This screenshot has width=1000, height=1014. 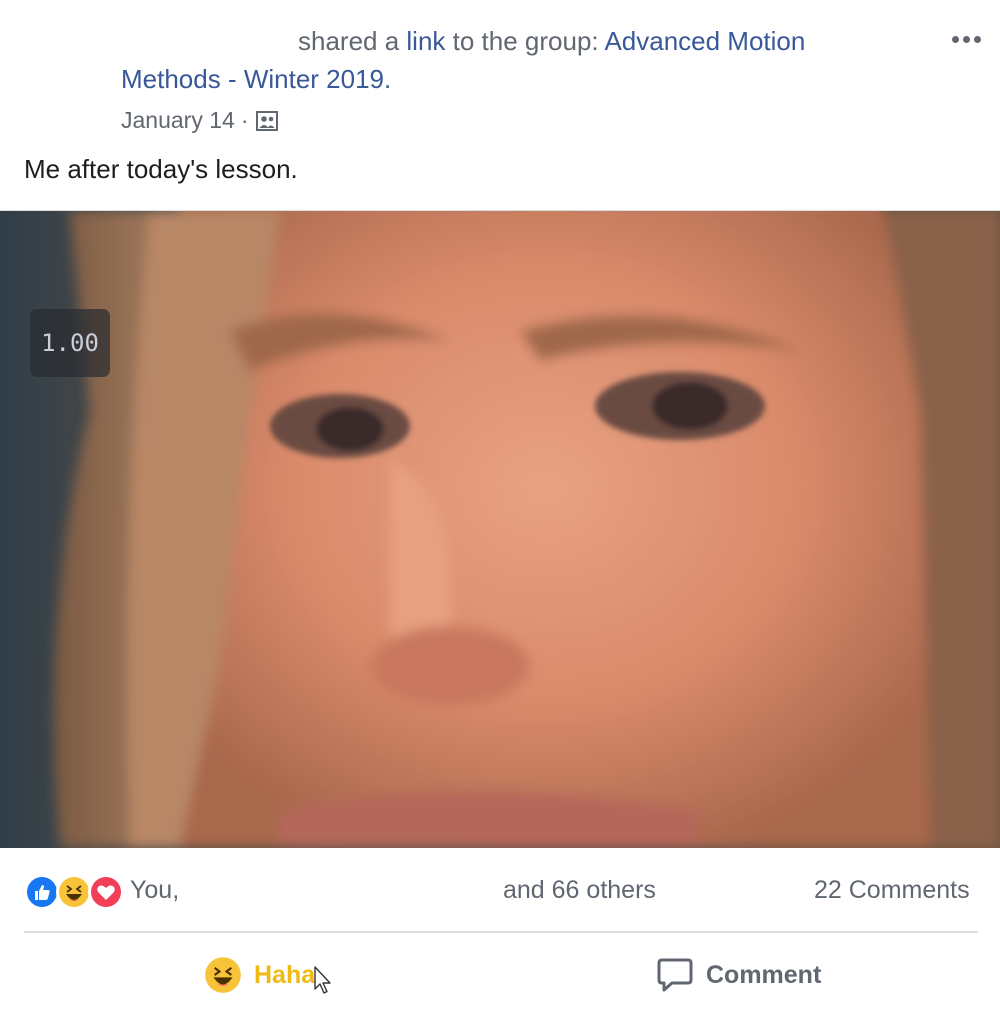 I want to click on comment-button: Comment, so click(x=738, y=975).